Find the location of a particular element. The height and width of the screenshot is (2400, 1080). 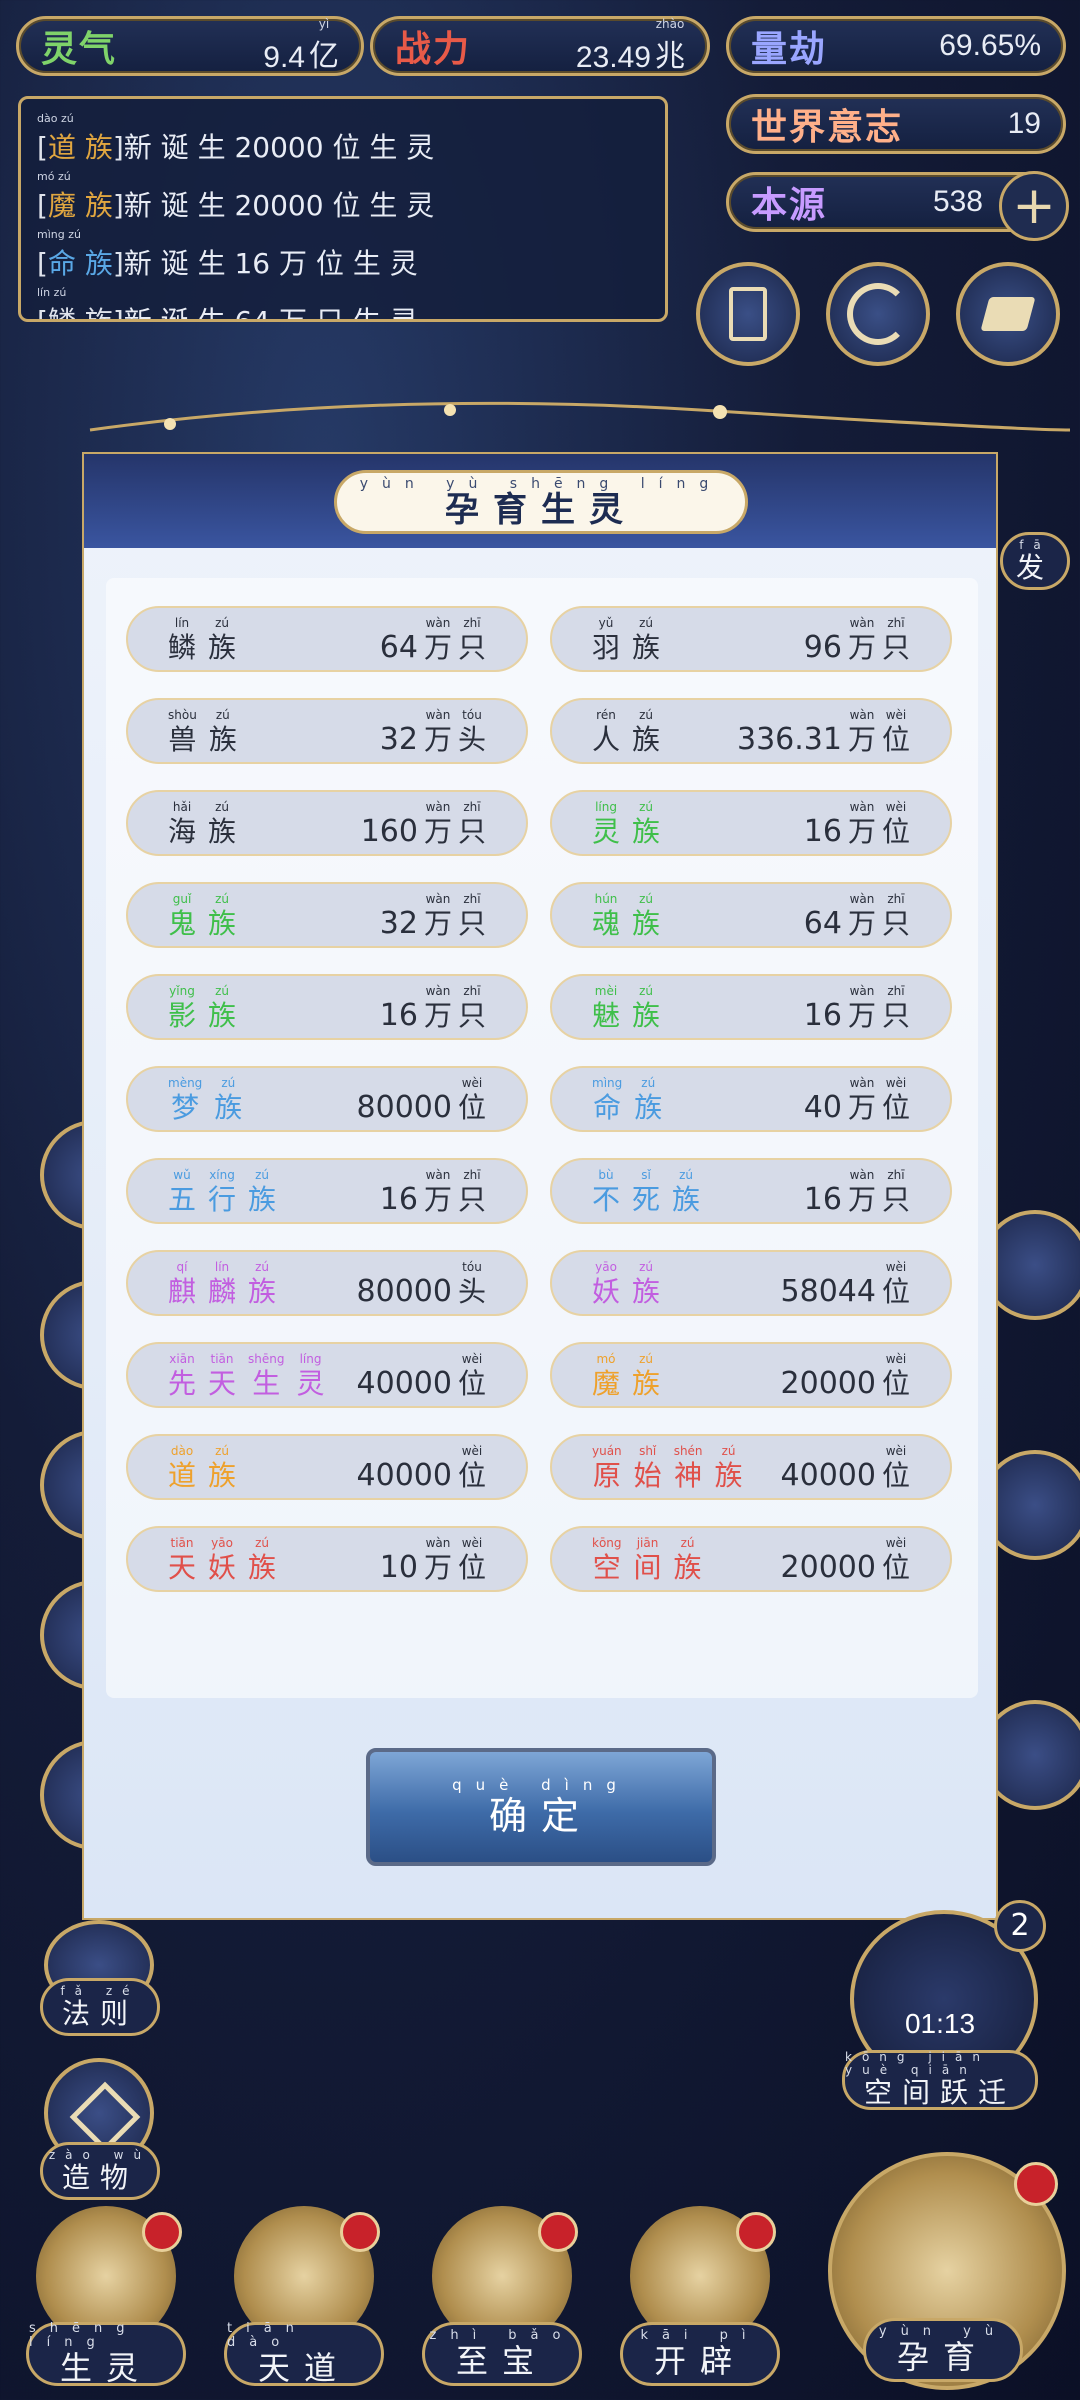

race-char-pinyin: dào is located at coordinates (182, 1451).